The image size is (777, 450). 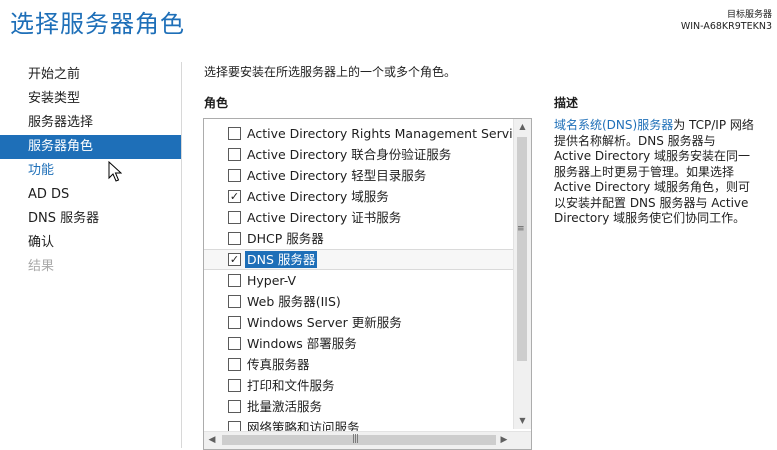 I want to click on role-label: Web 服务器(IIS), so click(x=294, y=301).